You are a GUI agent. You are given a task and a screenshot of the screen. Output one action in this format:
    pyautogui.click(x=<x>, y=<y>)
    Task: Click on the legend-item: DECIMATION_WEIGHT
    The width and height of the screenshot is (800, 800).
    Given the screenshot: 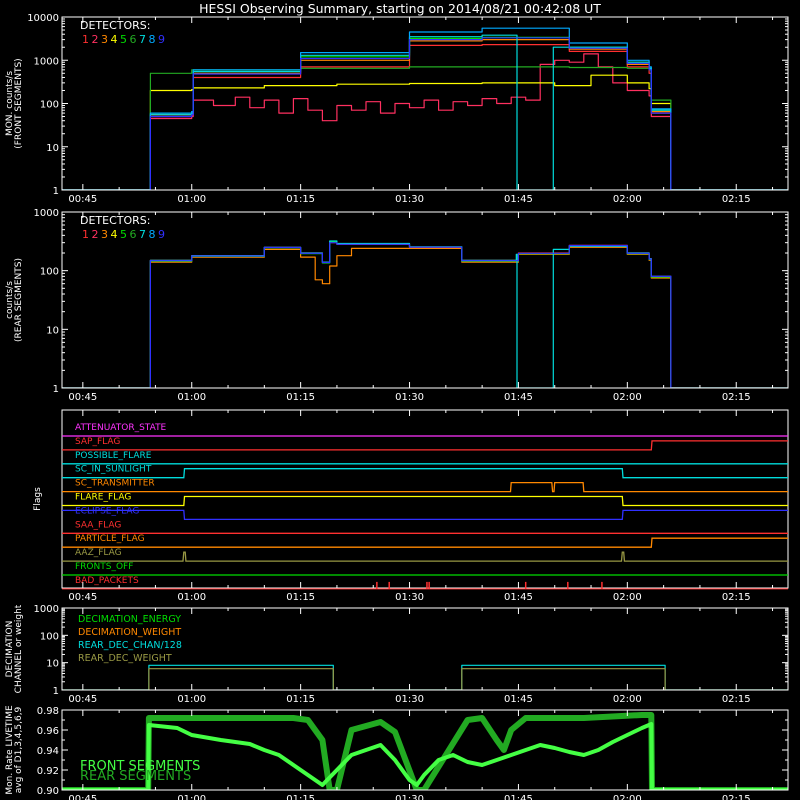 What is the action you would take?
    pyautogui.click(x=129, y=632)
    